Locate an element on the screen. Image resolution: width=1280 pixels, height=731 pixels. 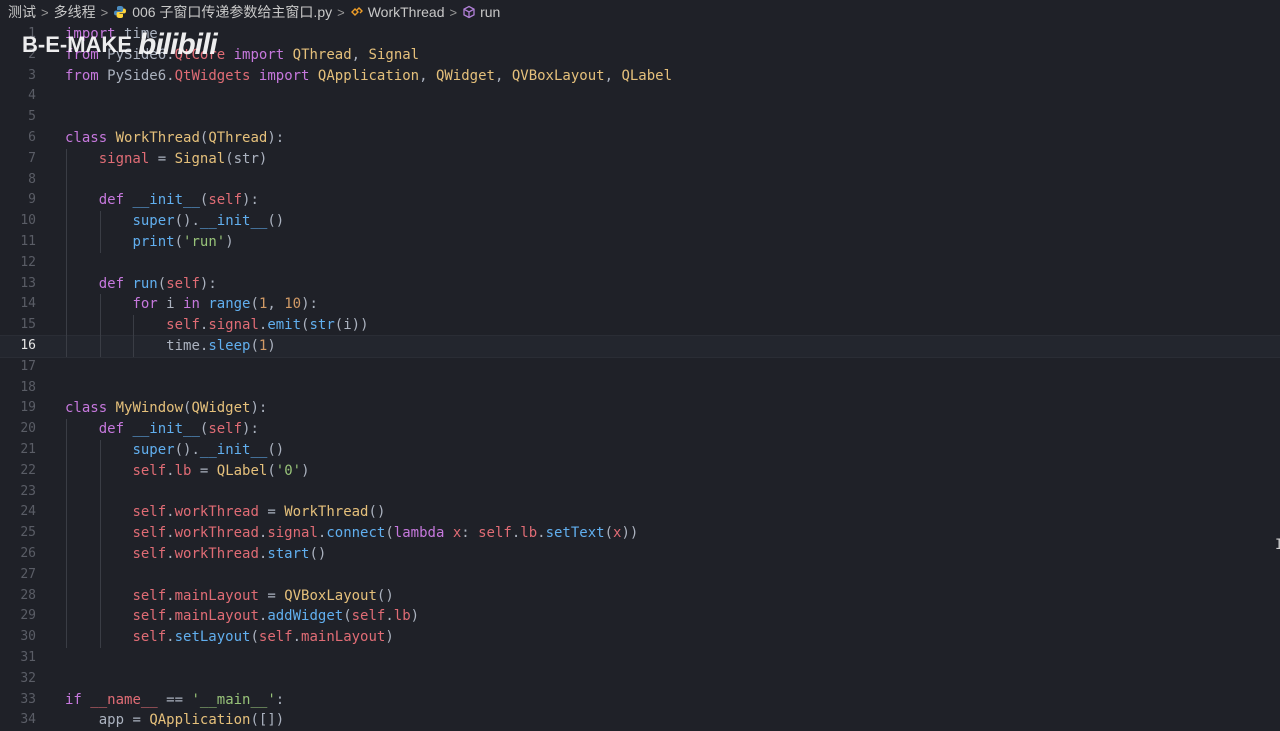
line-number: 25 is located at coordinates (18, 533).